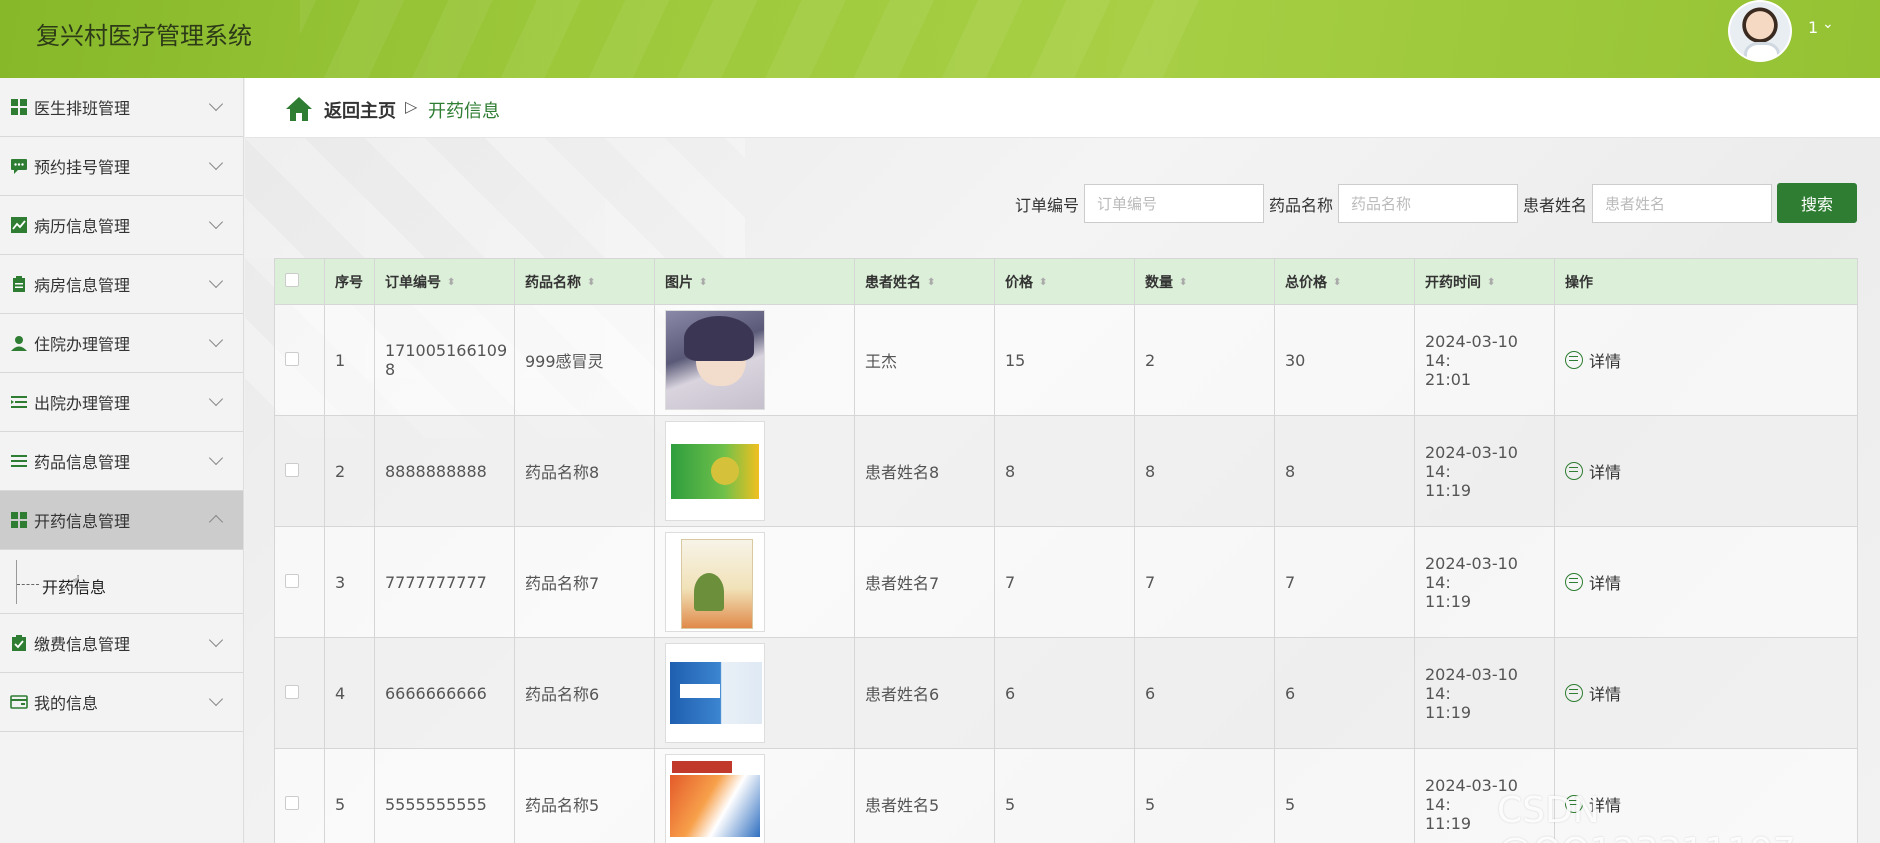 The image size is (1880, 843). I want to click on sidebar-item-drug-info: 药品信息管理, so click(121, 461).